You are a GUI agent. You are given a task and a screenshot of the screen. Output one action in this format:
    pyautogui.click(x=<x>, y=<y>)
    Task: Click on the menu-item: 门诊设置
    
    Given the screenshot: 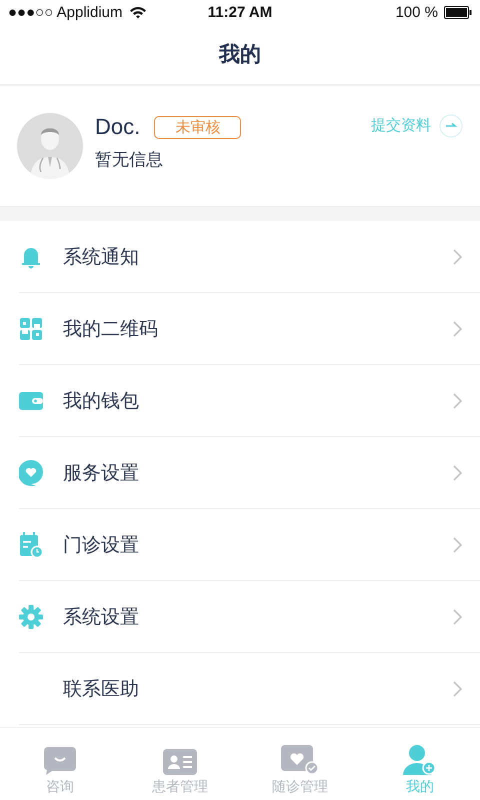 What is the action you would take?
    pyautogui.click(x=249, y=545)
    